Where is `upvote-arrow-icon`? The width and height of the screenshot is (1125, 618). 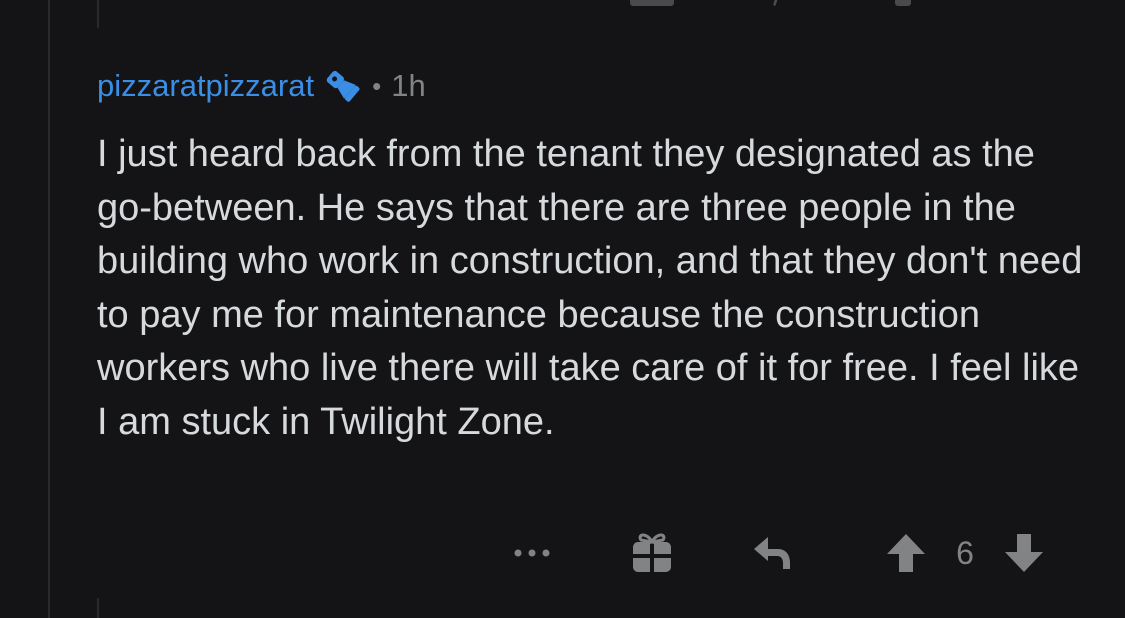 upvote-arrow-icon is located at coordinates (906, 553).